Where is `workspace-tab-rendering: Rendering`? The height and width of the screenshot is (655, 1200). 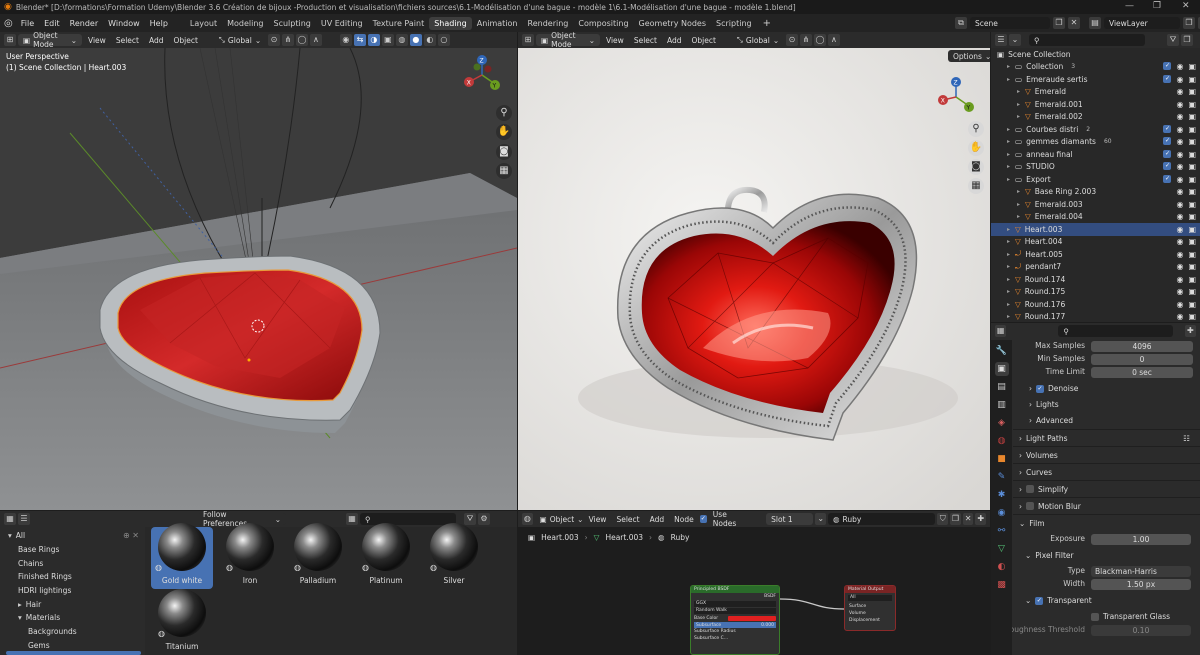
workspace-tab-rendering: Rendering is located at coordinates (548, 23).